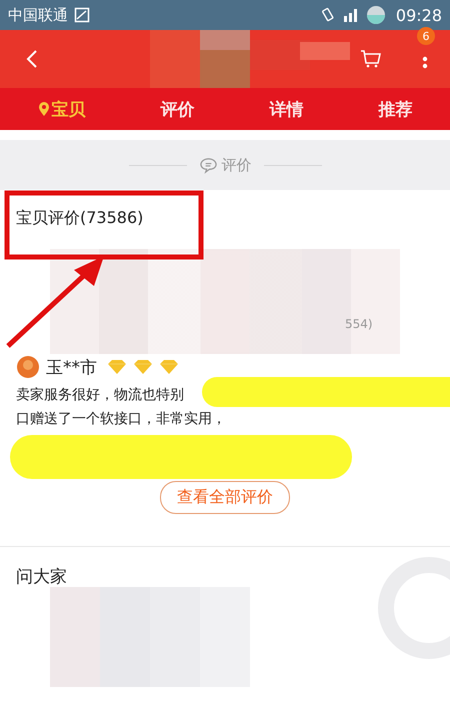 This screenshot has width=450, height=711. What do you see at coordinates (28, 367) in the screenshot?
I see `avatar-icon` at bounding box center [28, 367].